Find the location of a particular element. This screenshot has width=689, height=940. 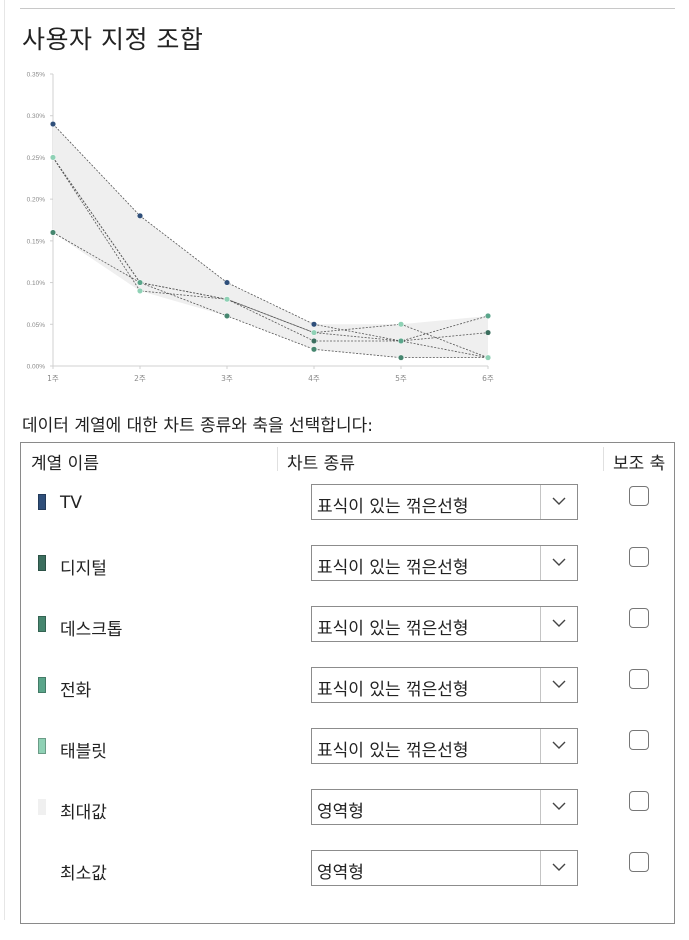

y-tick-label: 0.25% is located at coordinates (36, 158).